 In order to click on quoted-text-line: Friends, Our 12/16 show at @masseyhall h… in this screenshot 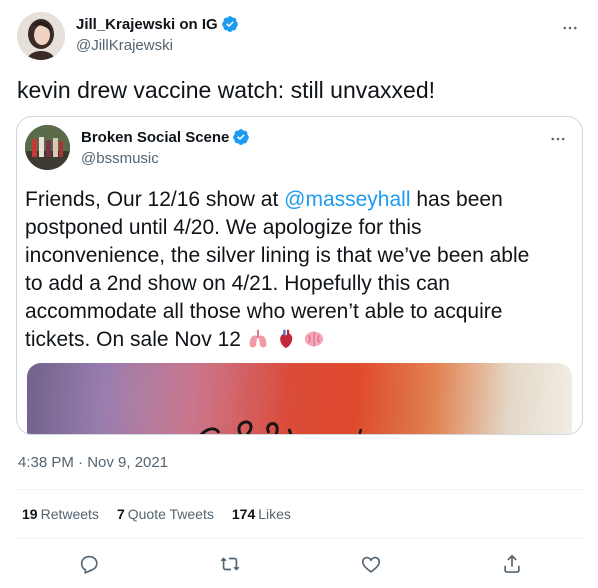, I will do `click(299, 200)`.